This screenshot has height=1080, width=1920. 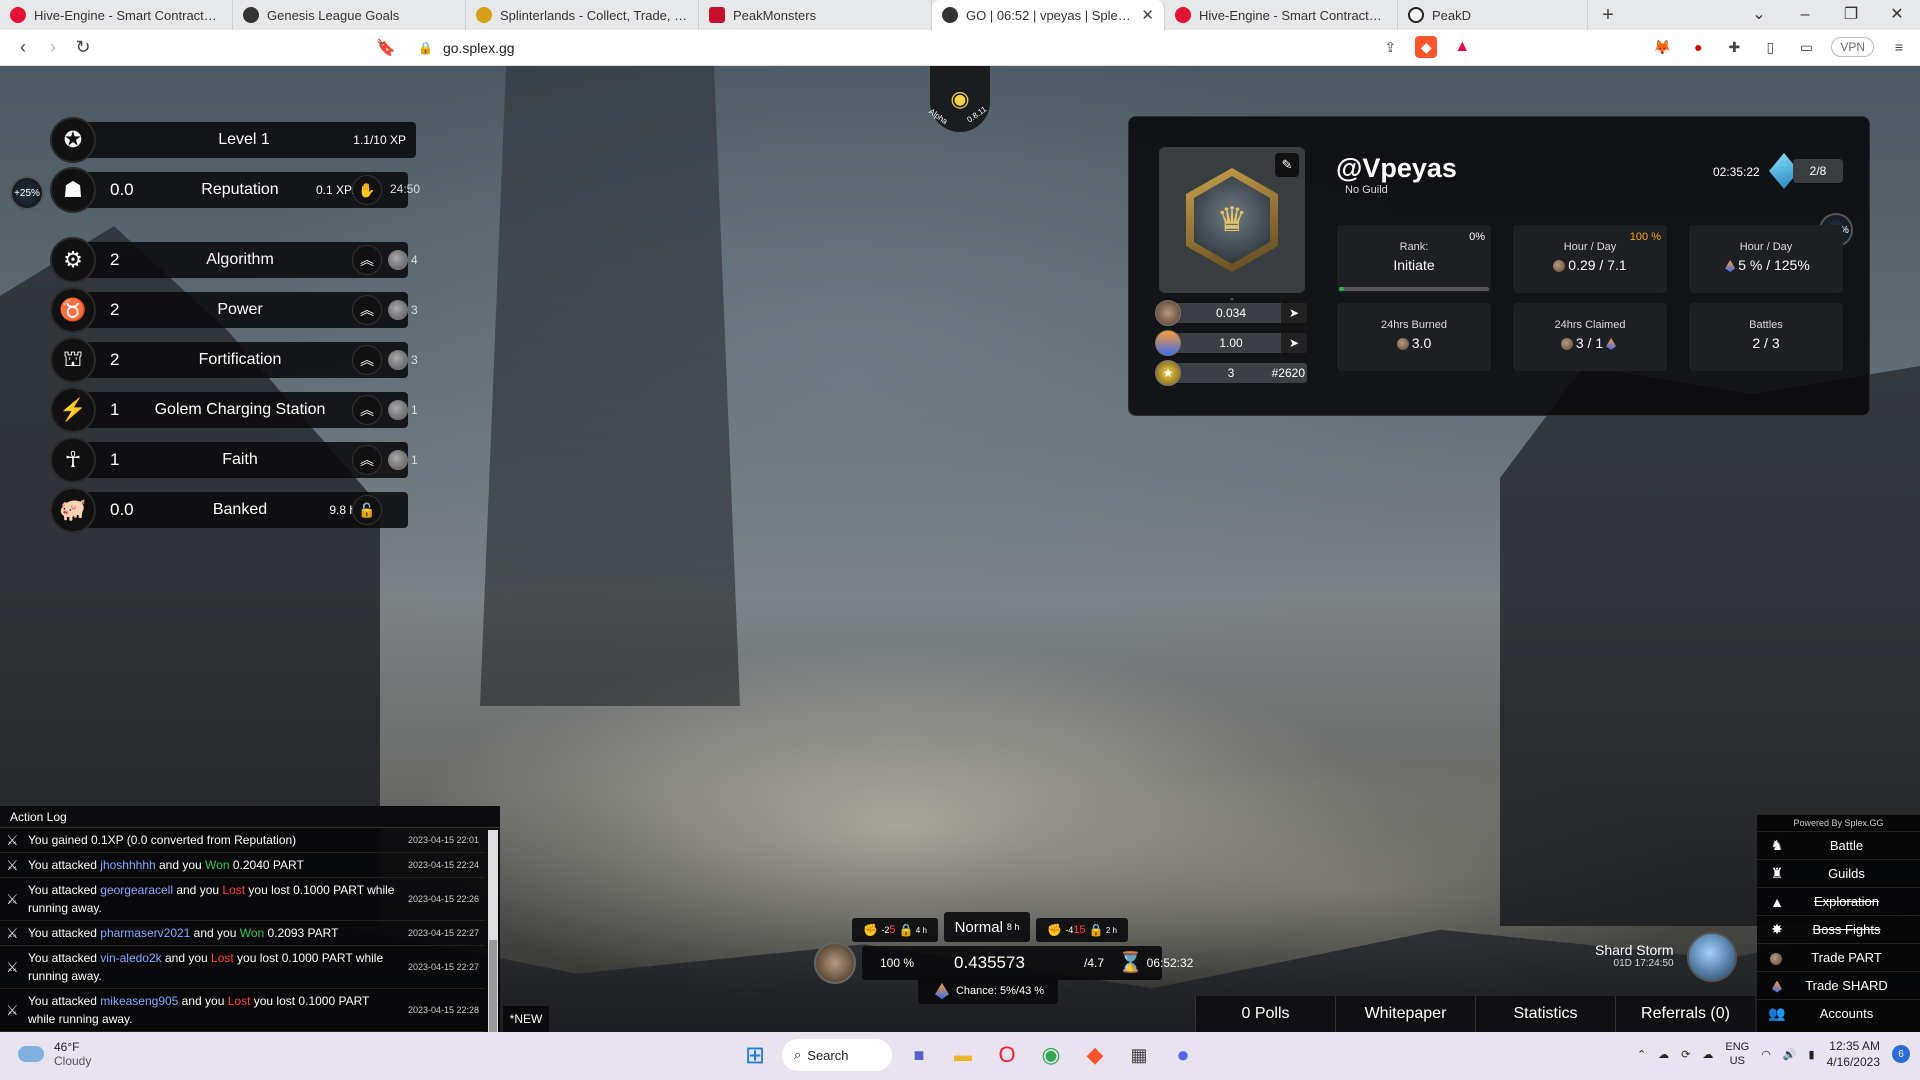 What do you see at coordinates (1759, 15) in the screenshot?
I see `tab-search-icon: ⌄` at bounding box center [1759, 15].